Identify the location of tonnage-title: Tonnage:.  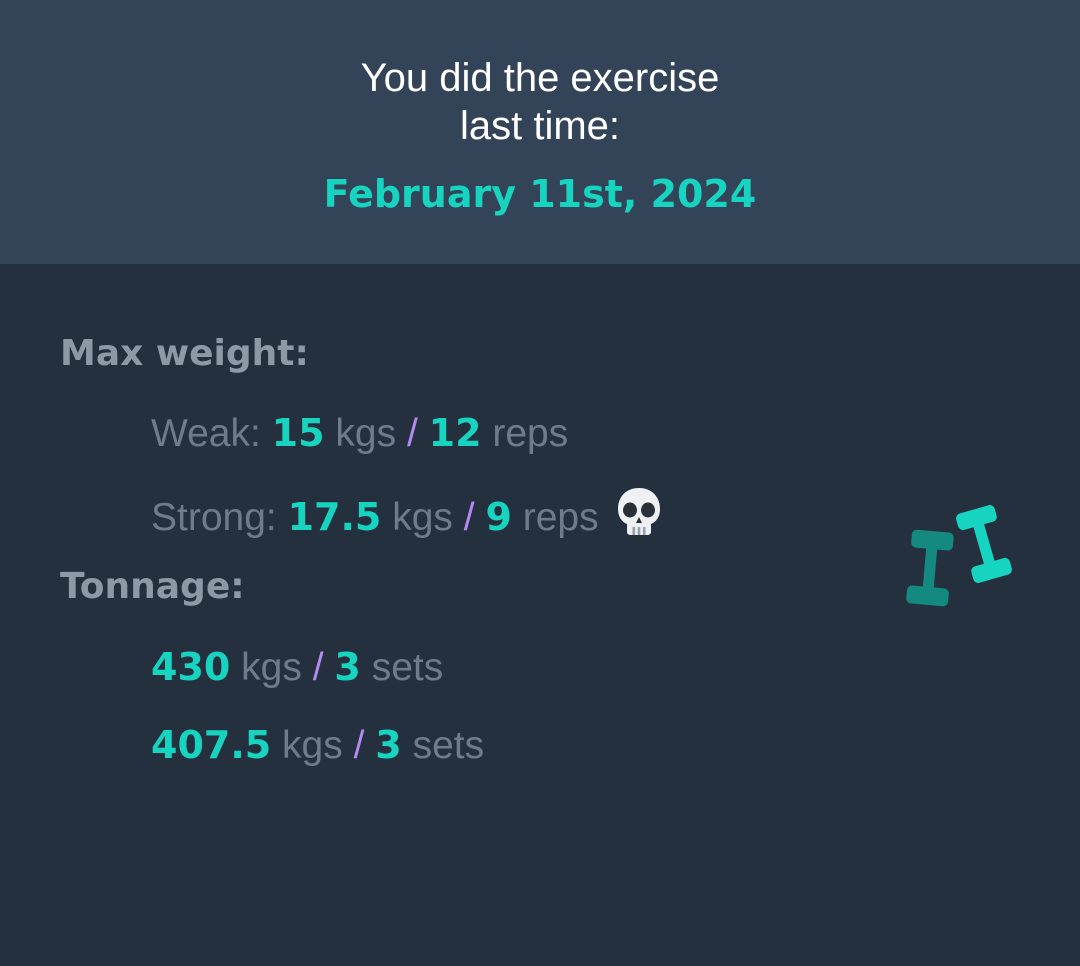
(152, 586).